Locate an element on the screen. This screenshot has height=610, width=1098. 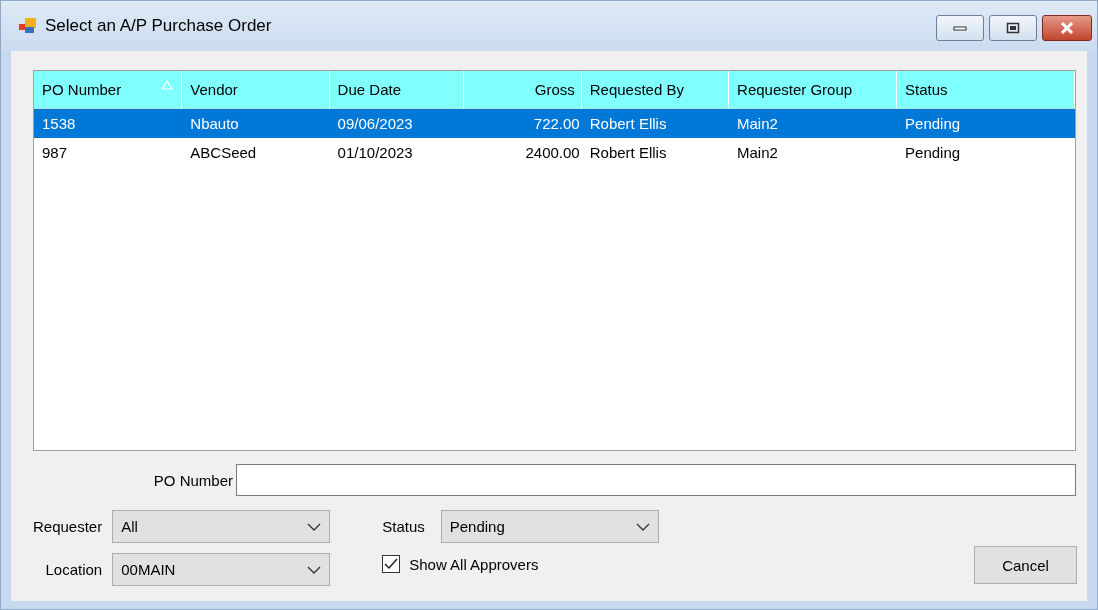
column-header: Requester Group is located at coordinates (813, 90).